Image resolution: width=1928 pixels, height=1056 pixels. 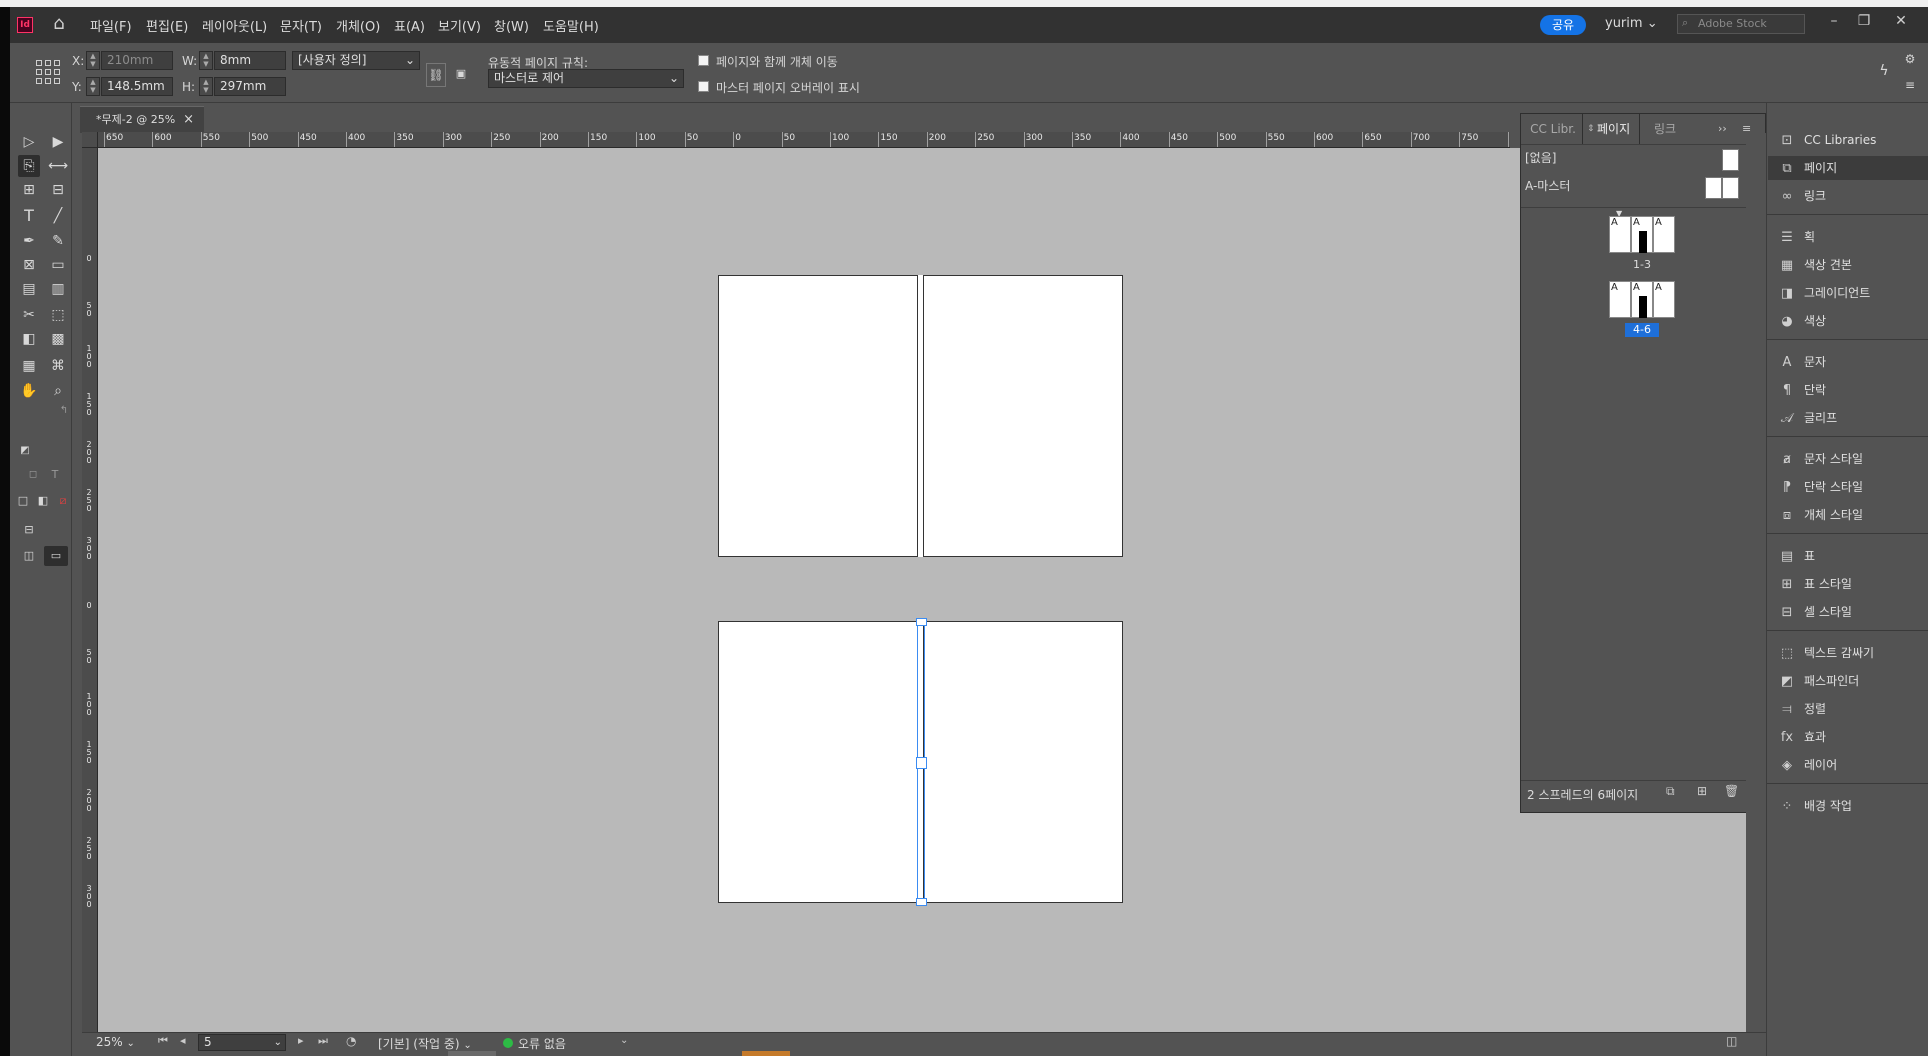 I want to click on menu-window: 창(W), so click(x=511, y=25).